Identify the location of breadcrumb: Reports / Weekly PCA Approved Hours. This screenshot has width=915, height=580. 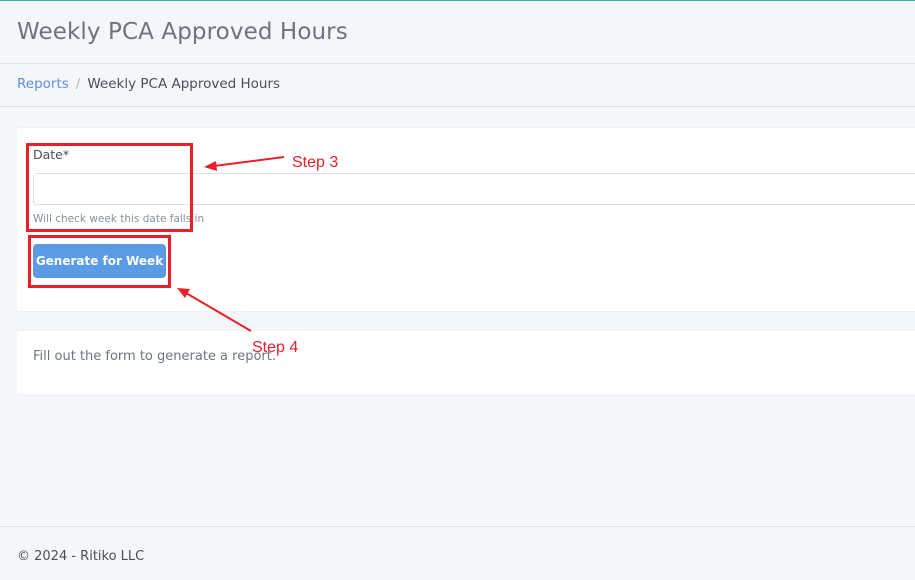
(148, 84).